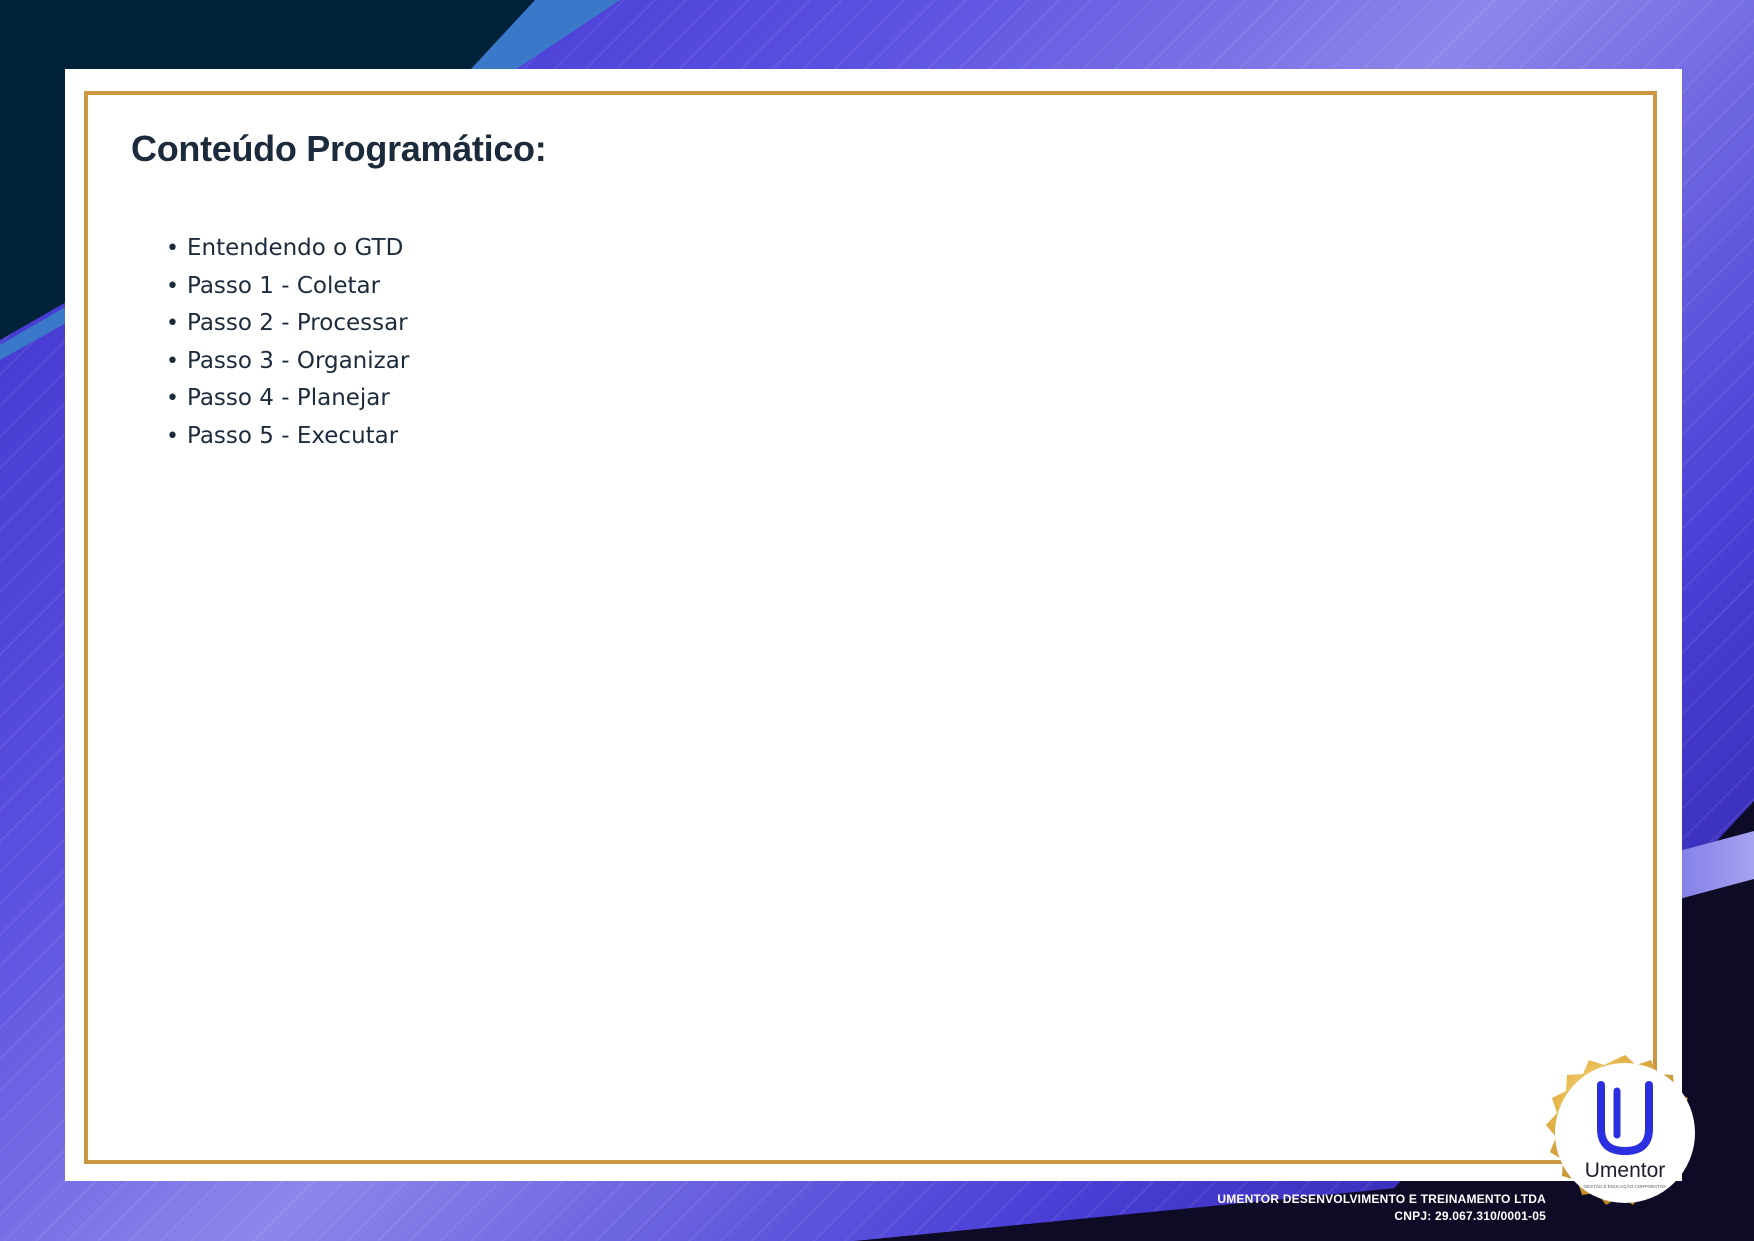 The width and height of the screenshot is (1754, 1241). I want to click on topic-label: Passo 5 - Executar, so click(293, 435).